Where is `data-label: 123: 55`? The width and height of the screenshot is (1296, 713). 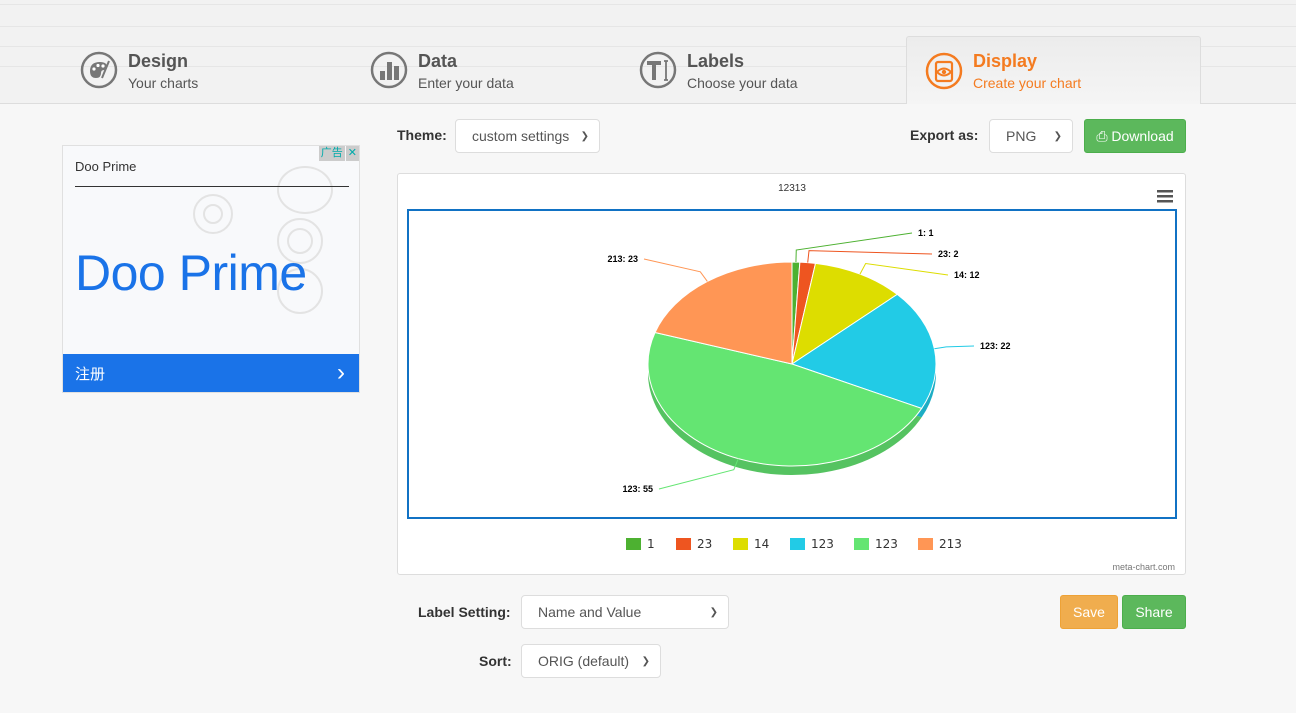
data-label: 123: 55 is located at coordinates (637, 489).